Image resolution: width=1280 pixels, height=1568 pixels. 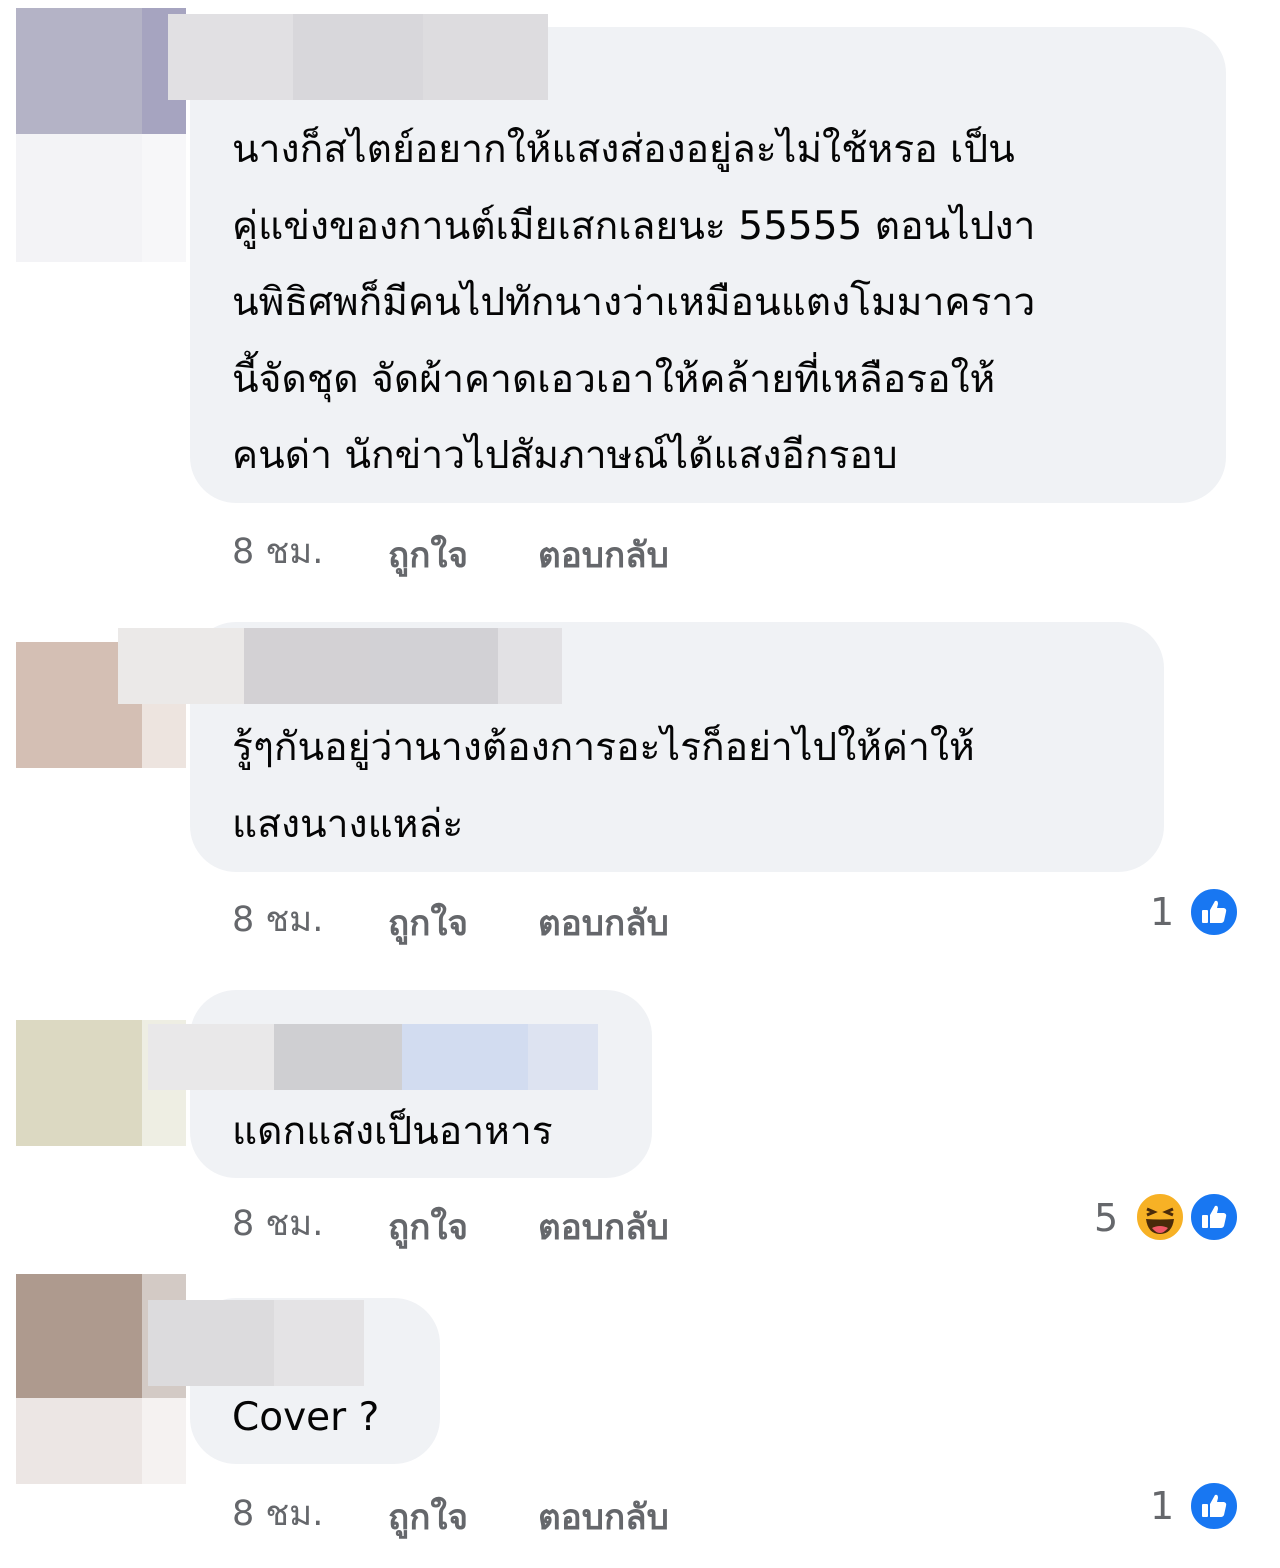 What do you see at coordinates (1160, 1217) in the screenshot?
I see `haha-icon` at bounding box center [1160, 1217].